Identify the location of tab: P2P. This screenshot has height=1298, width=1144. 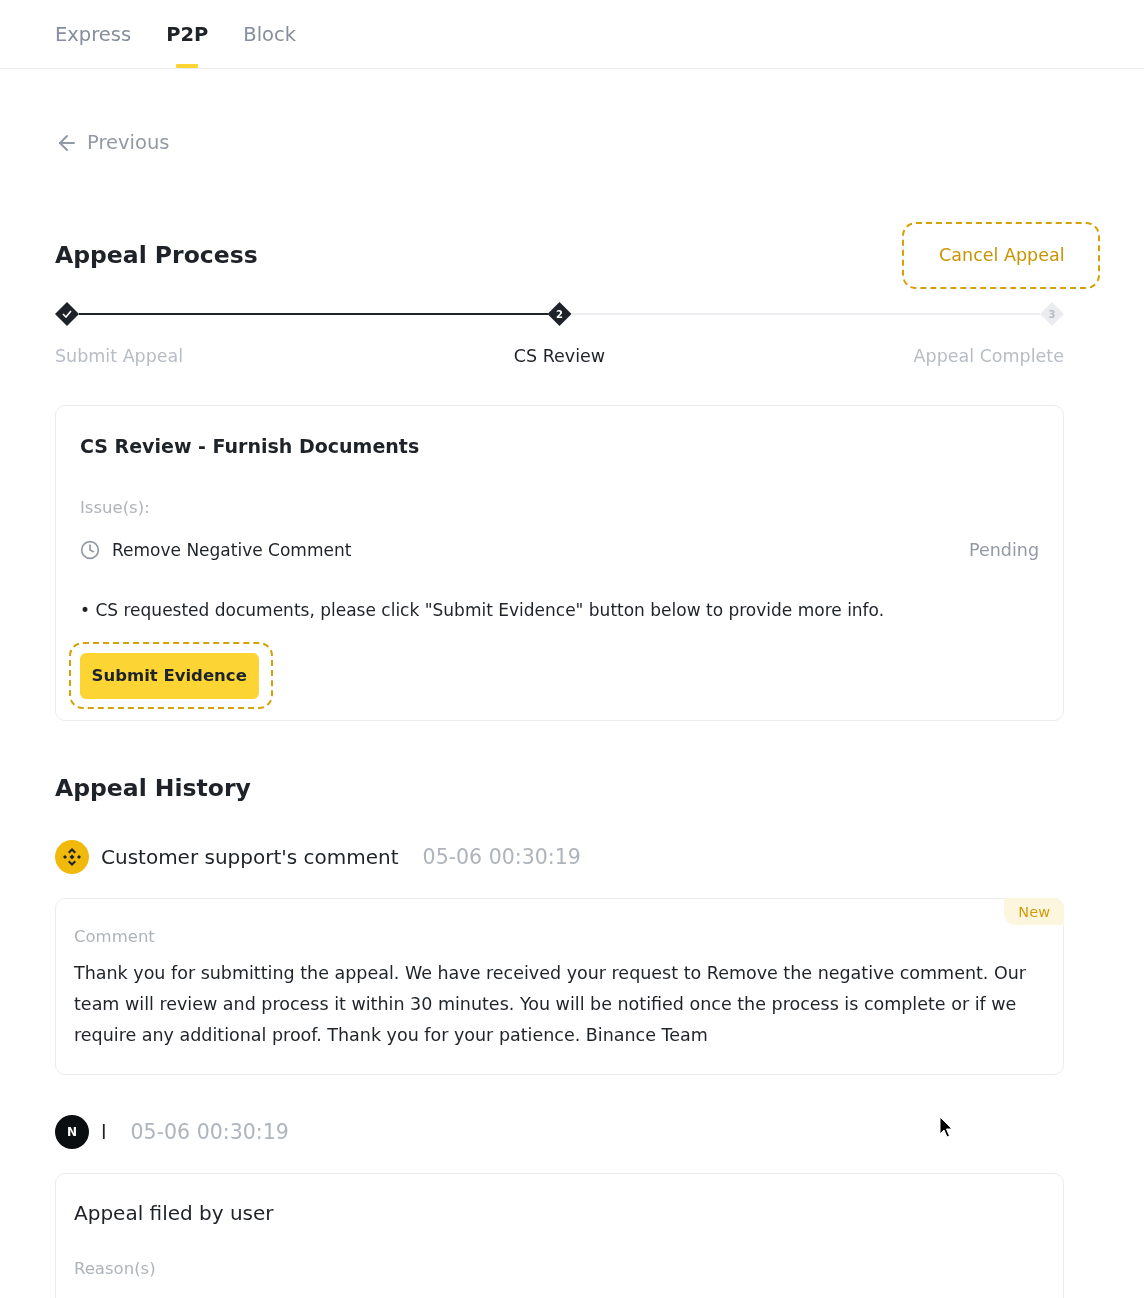
(187, 34).